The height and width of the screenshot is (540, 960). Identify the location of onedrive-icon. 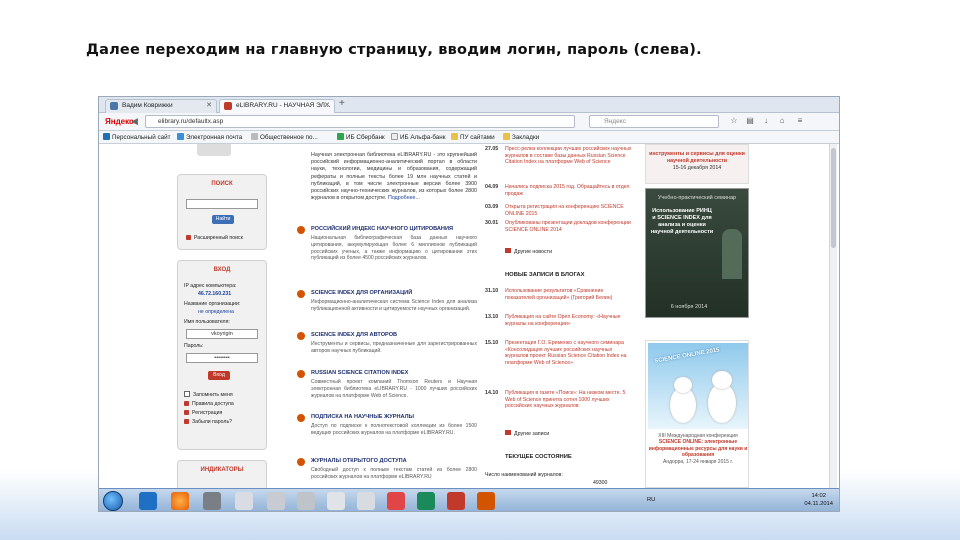
(148, 501).